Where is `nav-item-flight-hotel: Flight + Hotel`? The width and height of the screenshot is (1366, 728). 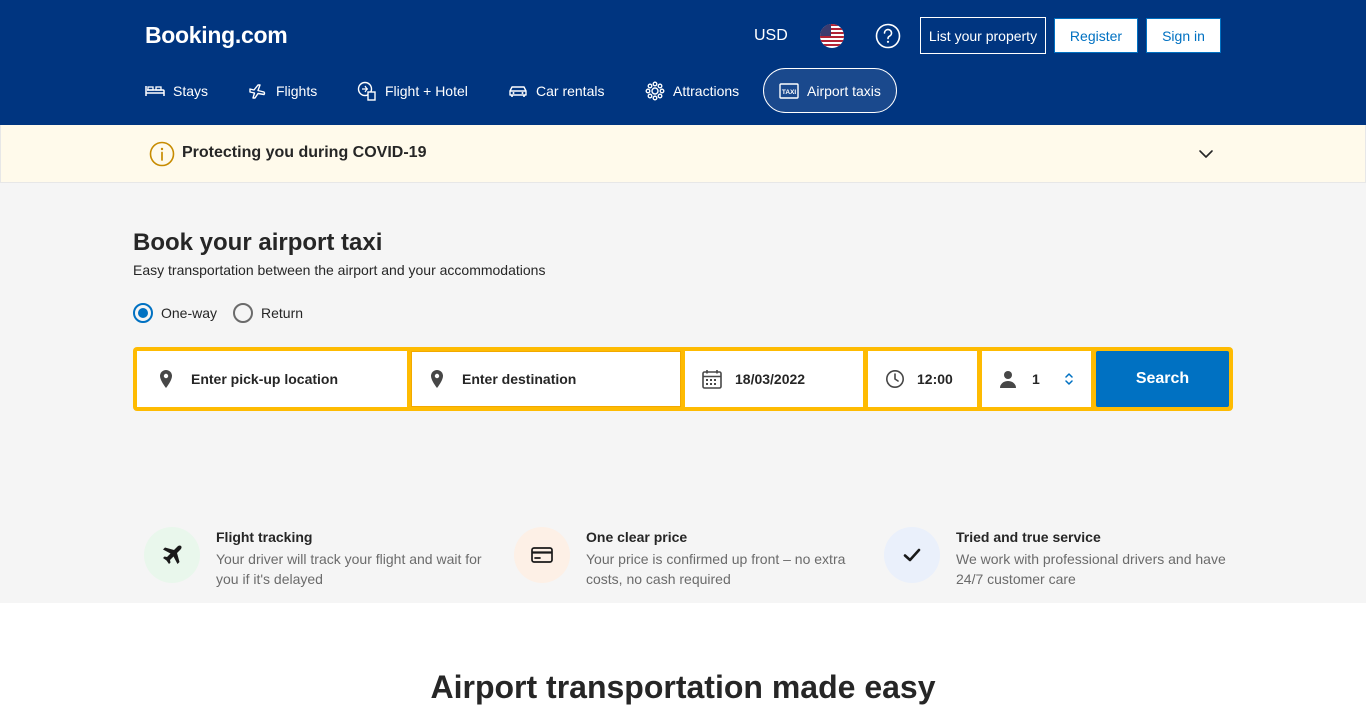 nav-item-flight-hotel: Flight + Hotel is located at coordinates (412, 90).